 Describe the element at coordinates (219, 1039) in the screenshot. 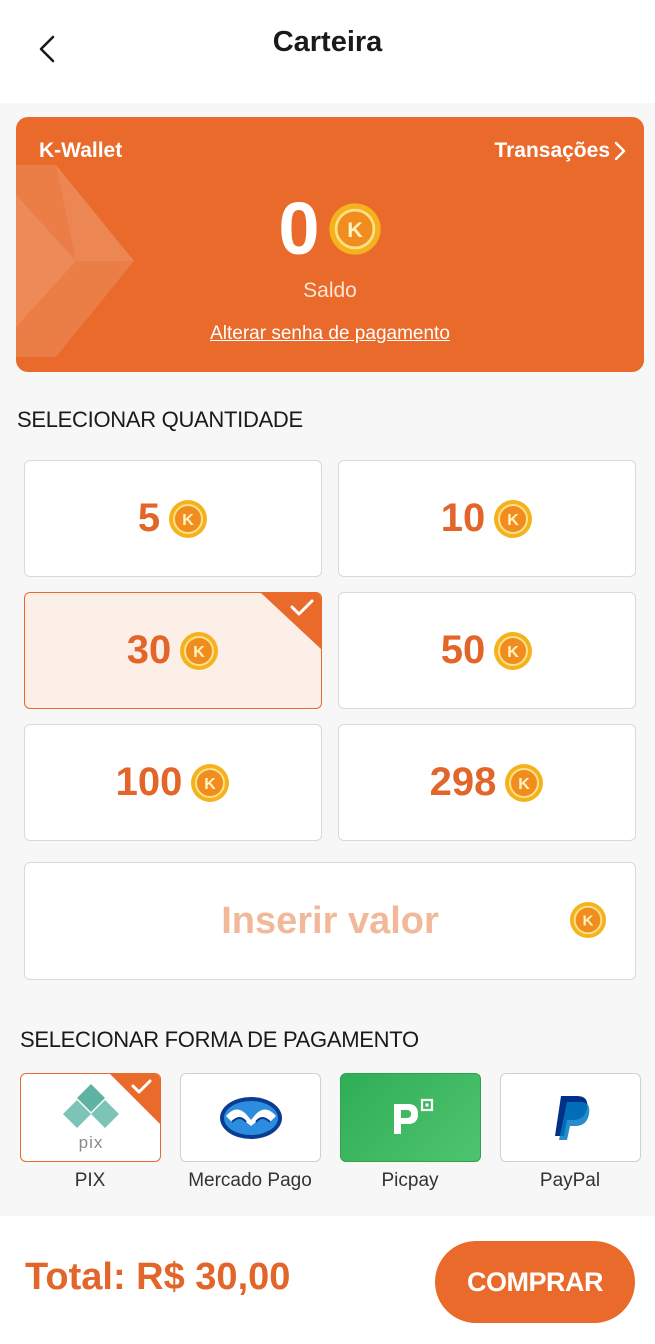

I see `payment-section-title: SELECIONAR FORMA DE PAGAMENTO` at that location.